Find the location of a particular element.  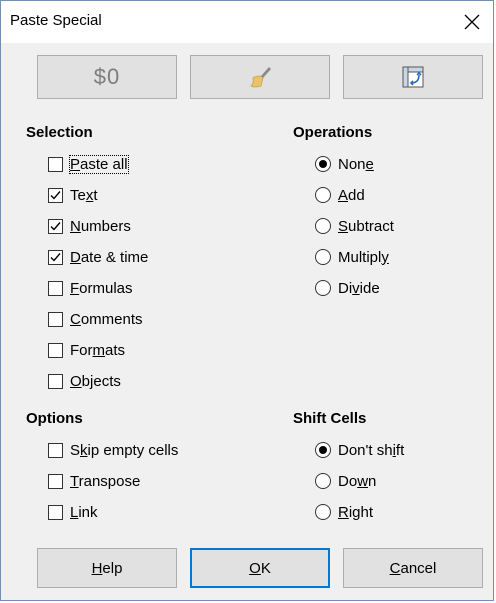

option-label: Multiply is located at coordinates (363, 257).